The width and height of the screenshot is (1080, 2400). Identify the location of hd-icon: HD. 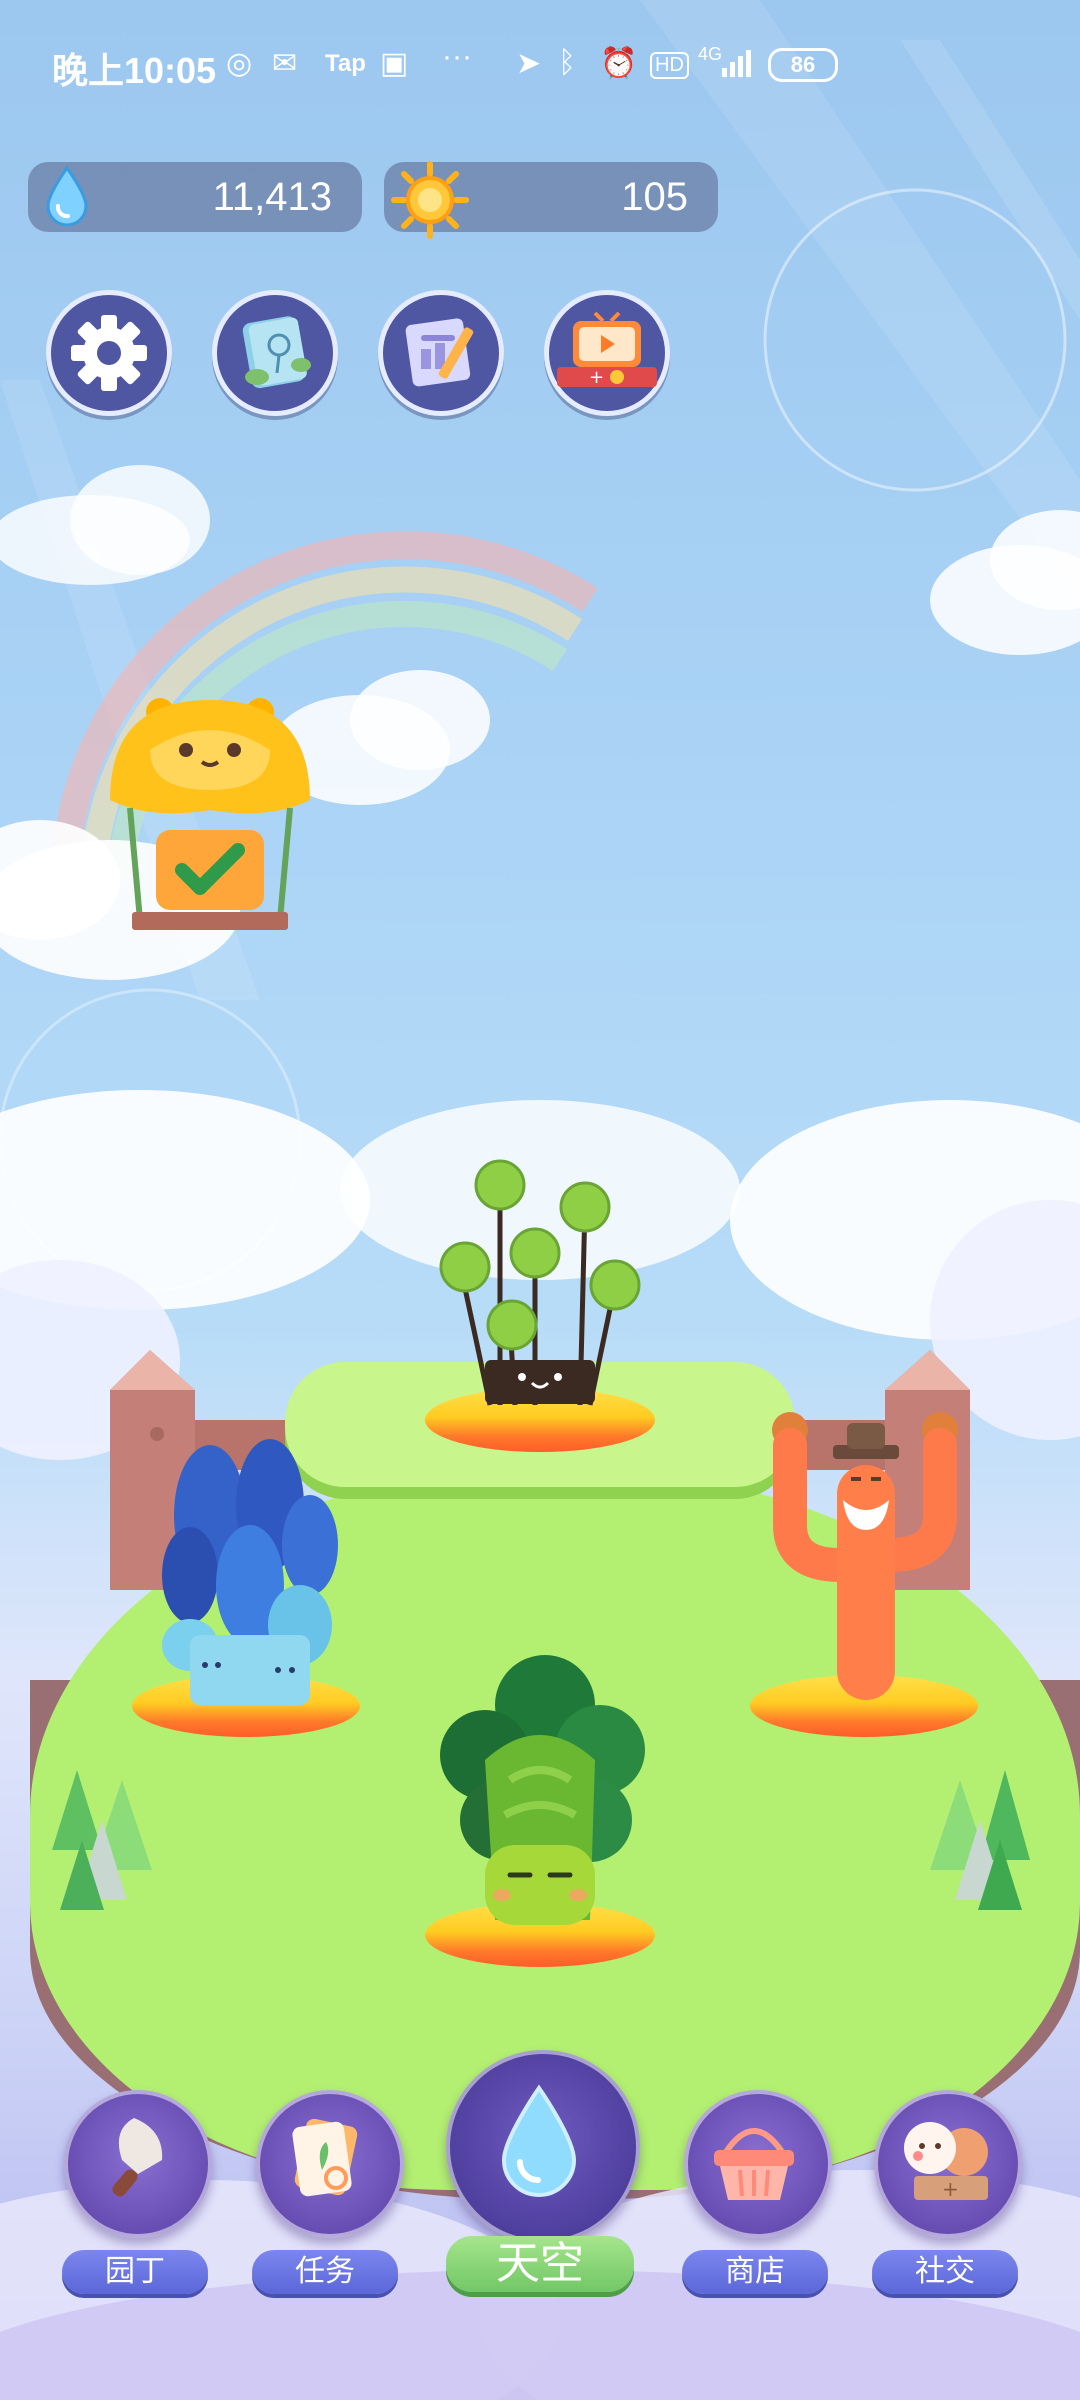
(669, 65).